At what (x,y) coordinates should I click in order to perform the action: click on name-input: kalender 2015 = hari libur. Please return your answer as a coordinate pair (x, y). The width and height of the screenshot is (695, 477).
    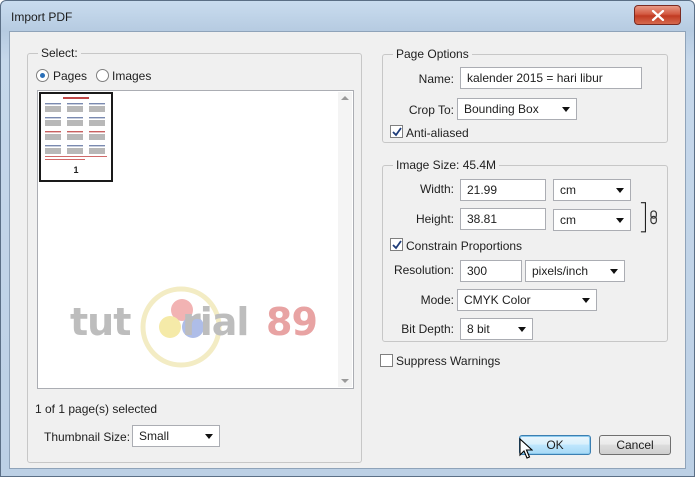
    Looking at the image, I should click on (551, 78).